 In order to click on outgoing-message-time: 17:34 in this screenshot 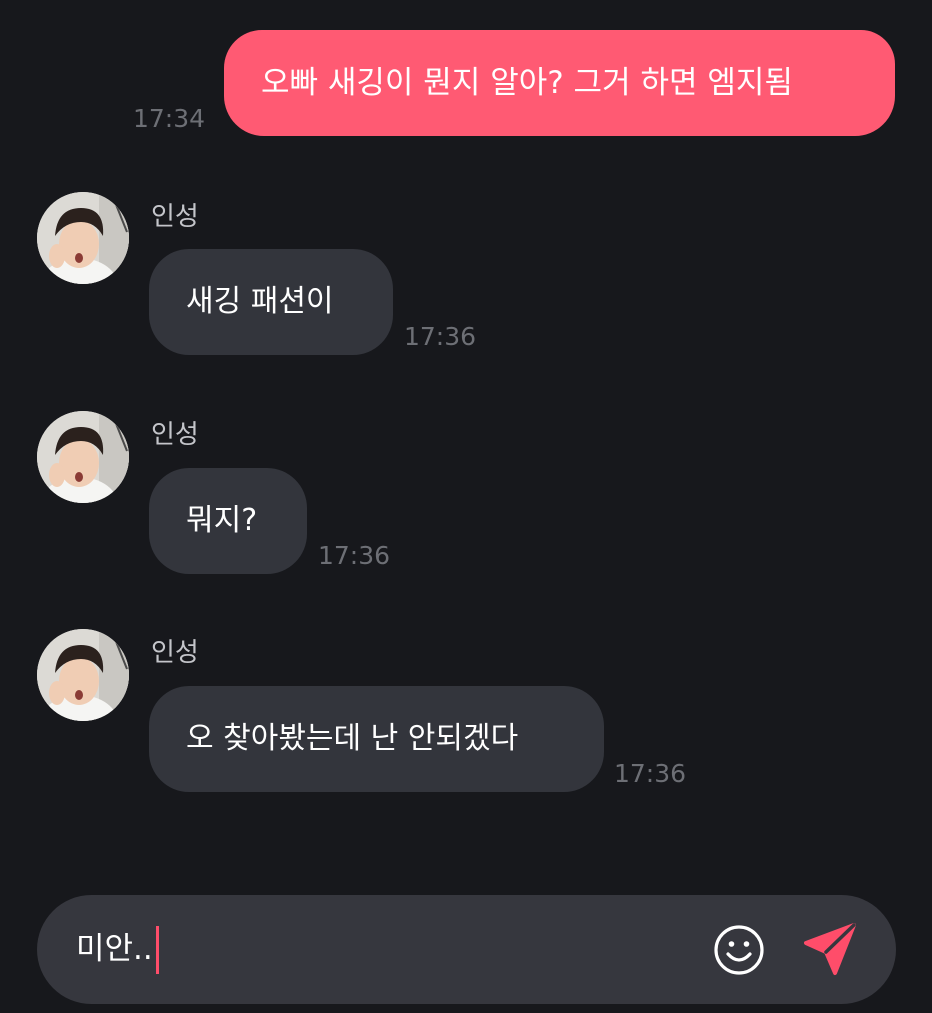, I will do `click(169, 118)`.